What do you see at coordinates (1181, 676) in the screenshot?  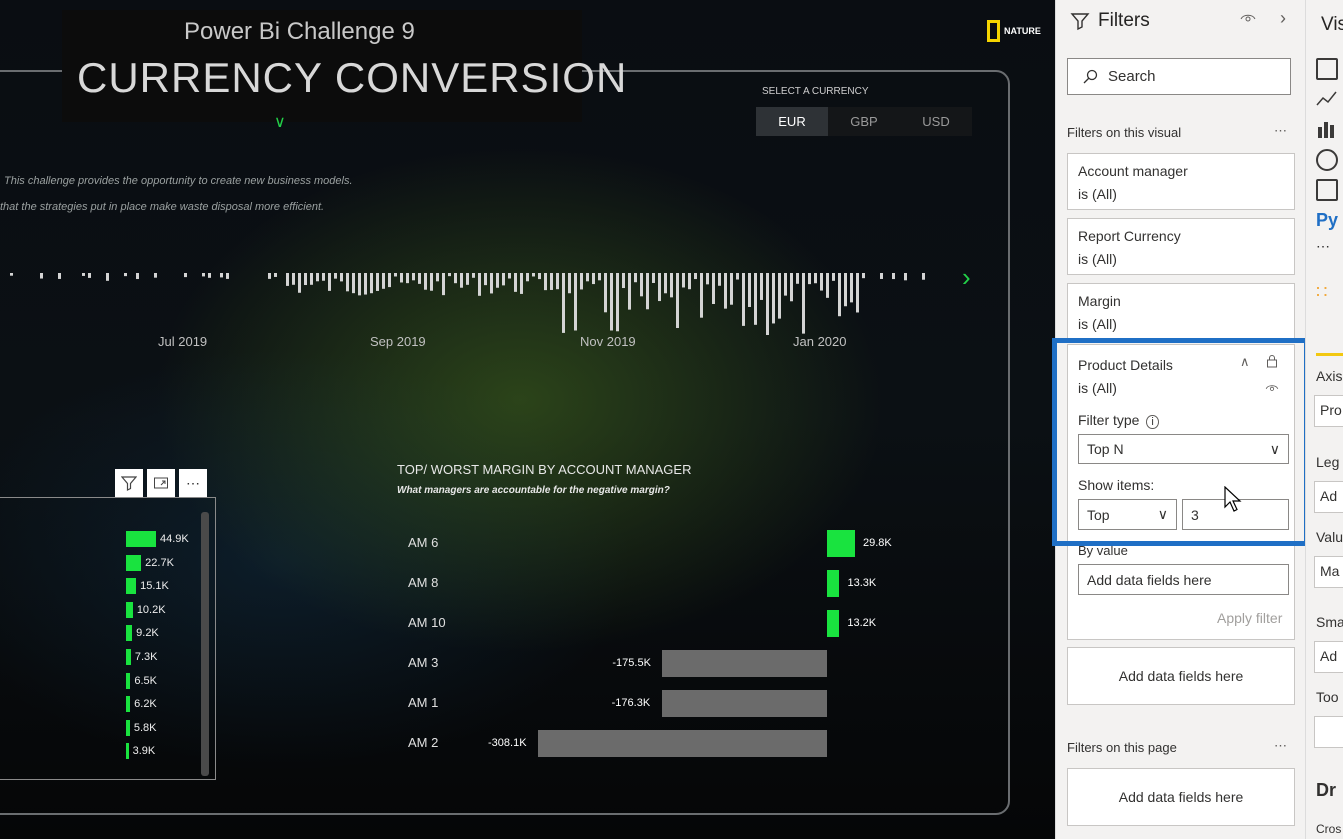 I see `add-visual-fields-well: Add data fields here` at bounding box center [1181, 676].